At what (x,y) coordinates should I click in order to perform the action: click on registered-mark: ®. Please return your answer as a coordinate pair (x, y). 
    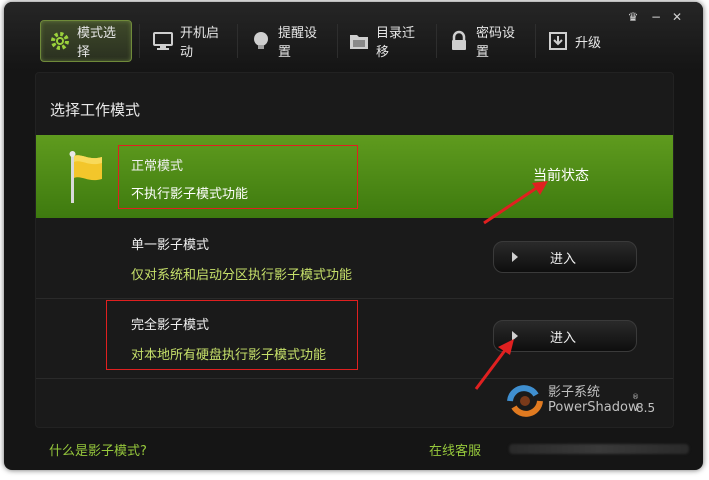
    Looking at the image, I should click on (635, 397).